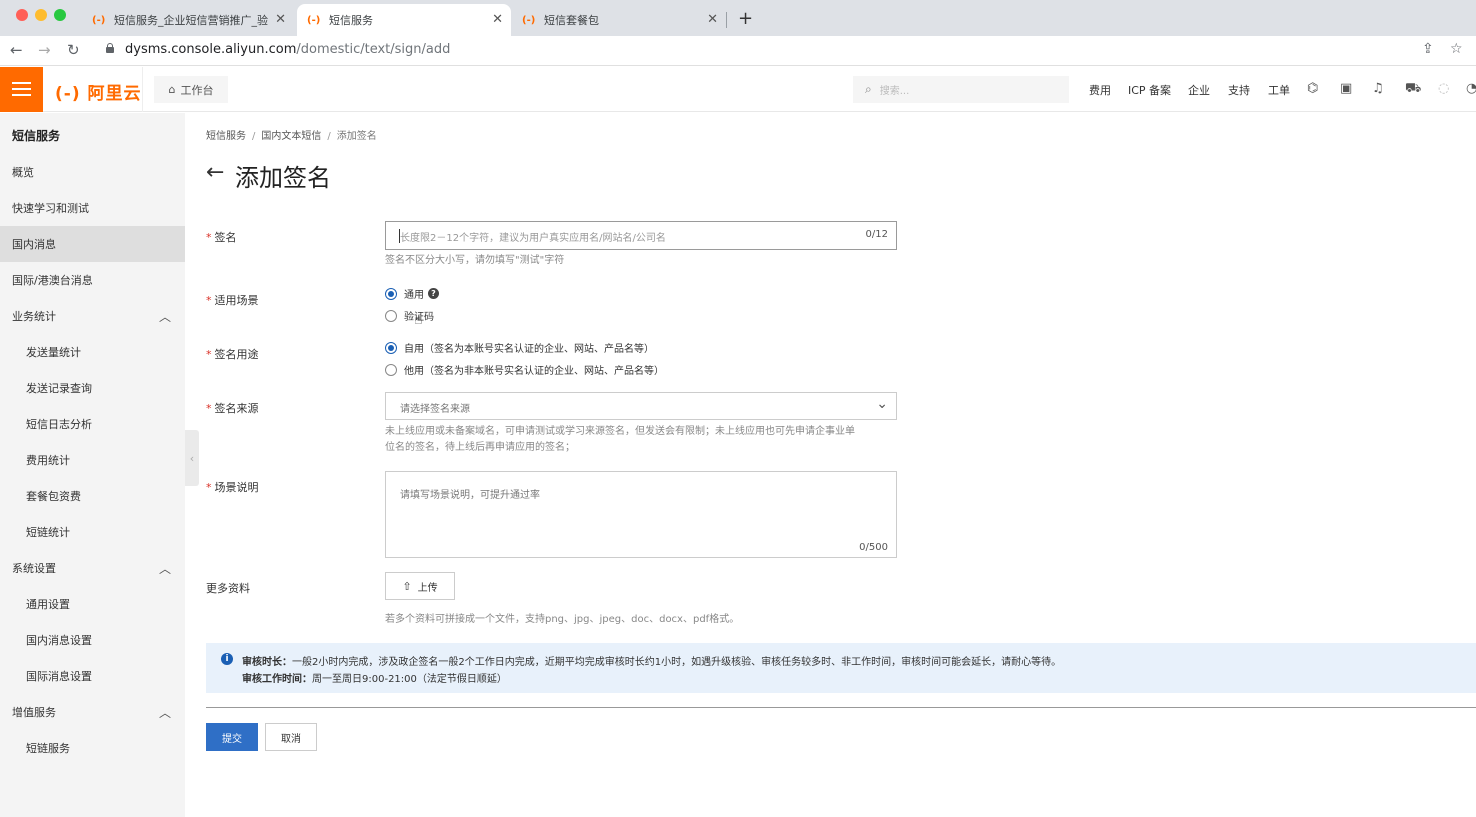  Describe the element at coordinates (404, 20) in the screenshot. I see `browser-tab-active: (-) 短信服务 ✕` at that location.